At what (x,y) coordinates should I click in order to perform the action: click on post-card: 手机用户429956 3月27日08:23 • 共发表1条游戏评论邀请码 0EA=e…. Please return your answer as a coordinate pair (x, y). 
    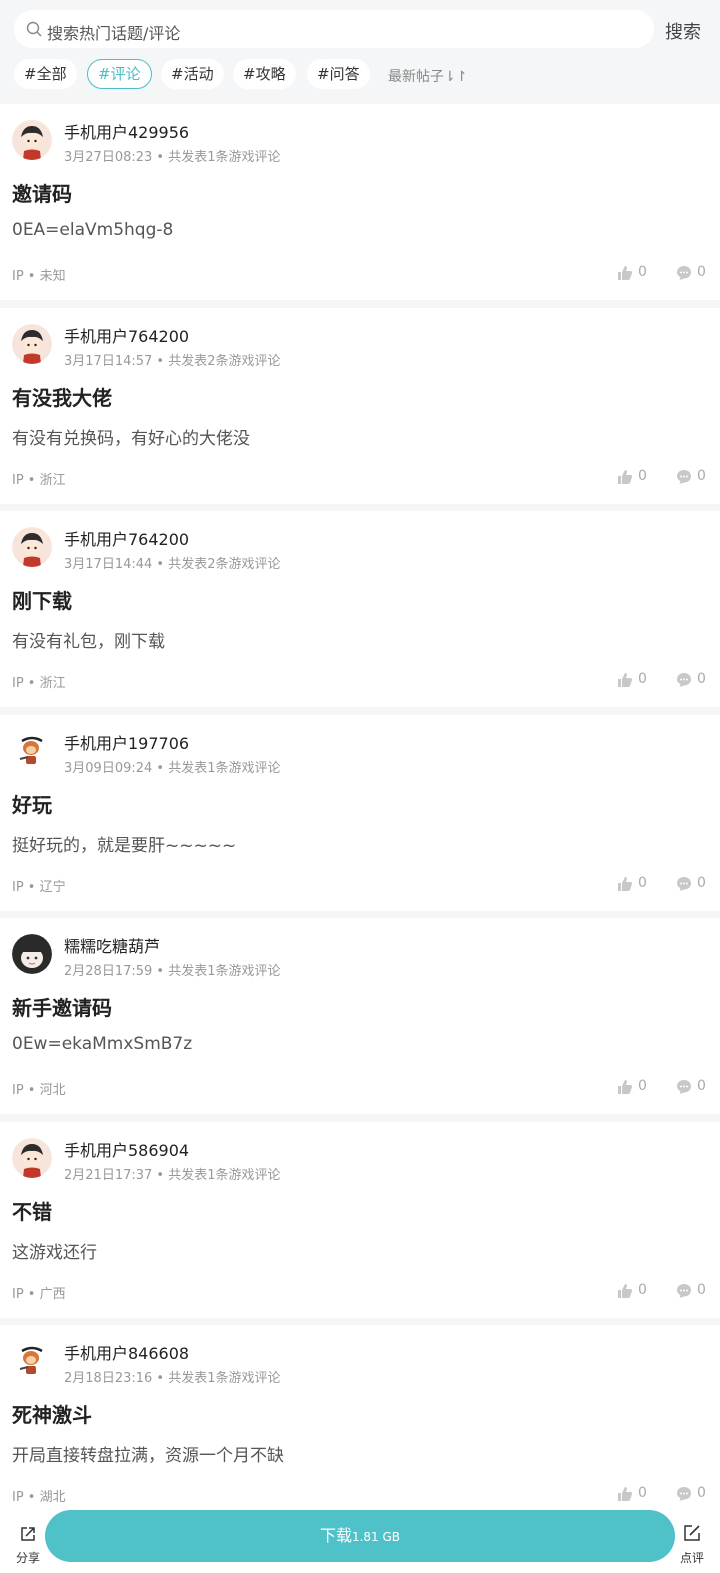
    Looking at the image, I should click on (360, 202).